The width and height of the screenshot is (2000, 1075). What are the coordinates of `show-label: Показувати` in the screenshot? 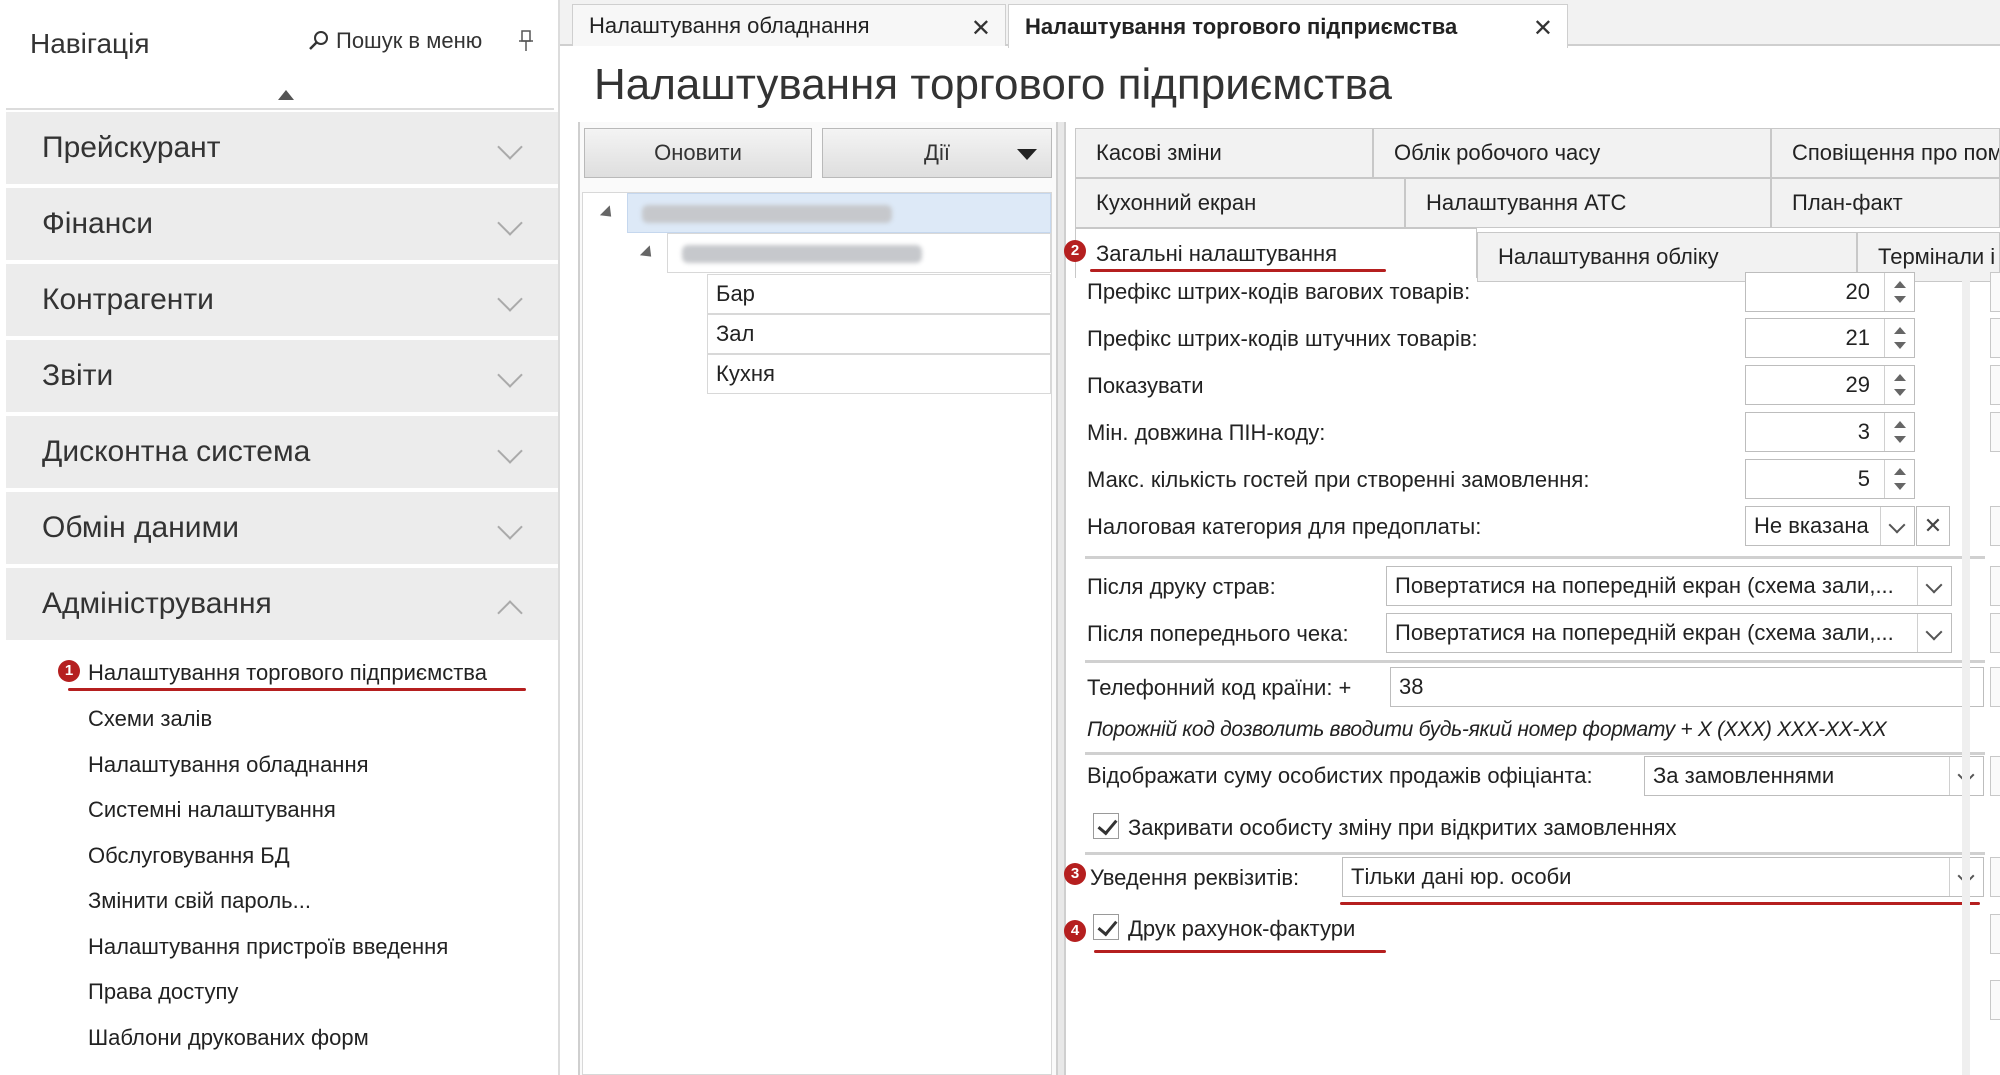 It's located at (1145, 385).